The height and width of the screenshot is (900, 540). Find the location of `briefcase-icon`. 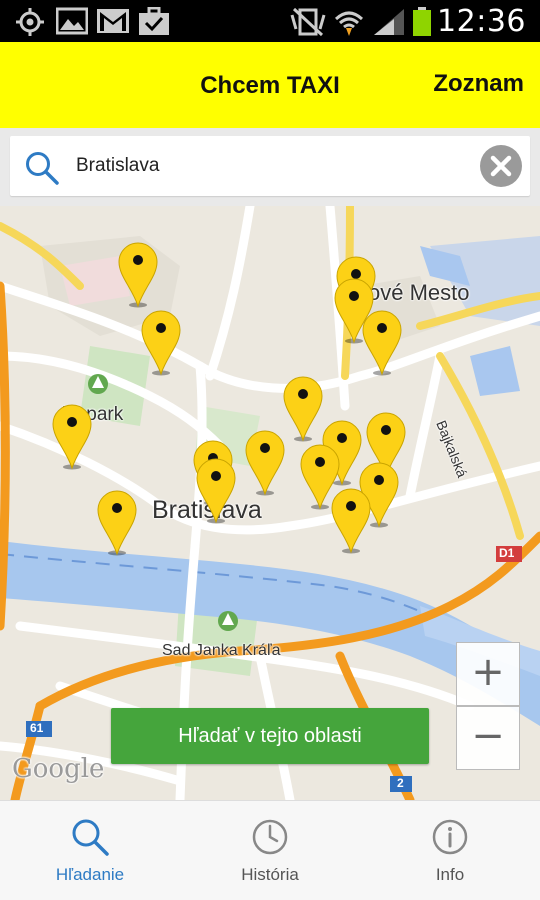

briefcase-icon is located at coordinates (154, 21).